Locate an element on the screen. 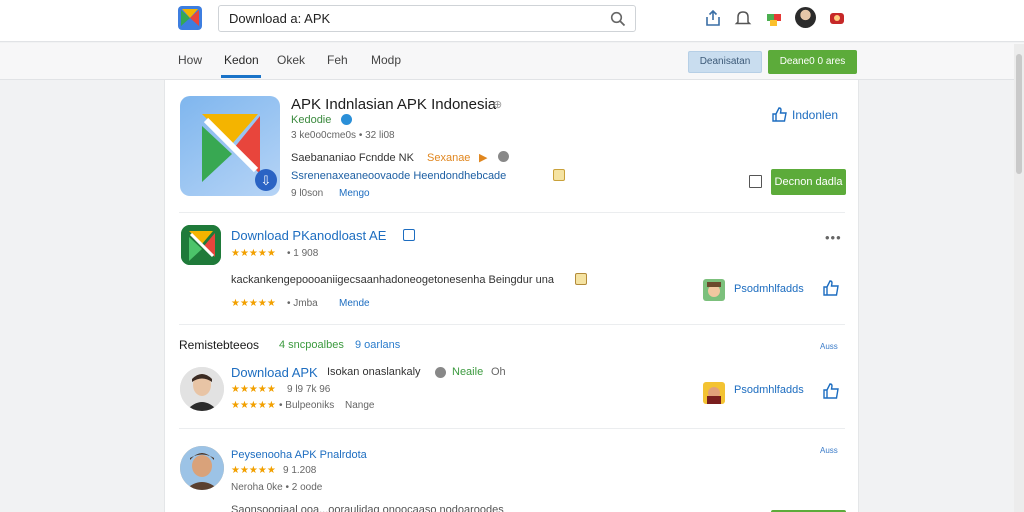  top-bar: Download a: APK is located at coordinates (512, 21).